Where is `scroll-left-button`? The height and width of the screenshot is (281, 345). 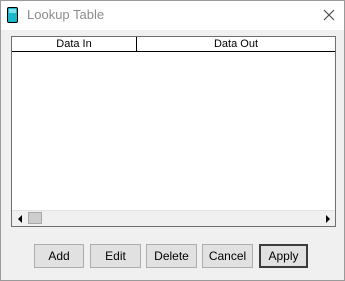
scroll-left-button is located at coordinates (19, 218).